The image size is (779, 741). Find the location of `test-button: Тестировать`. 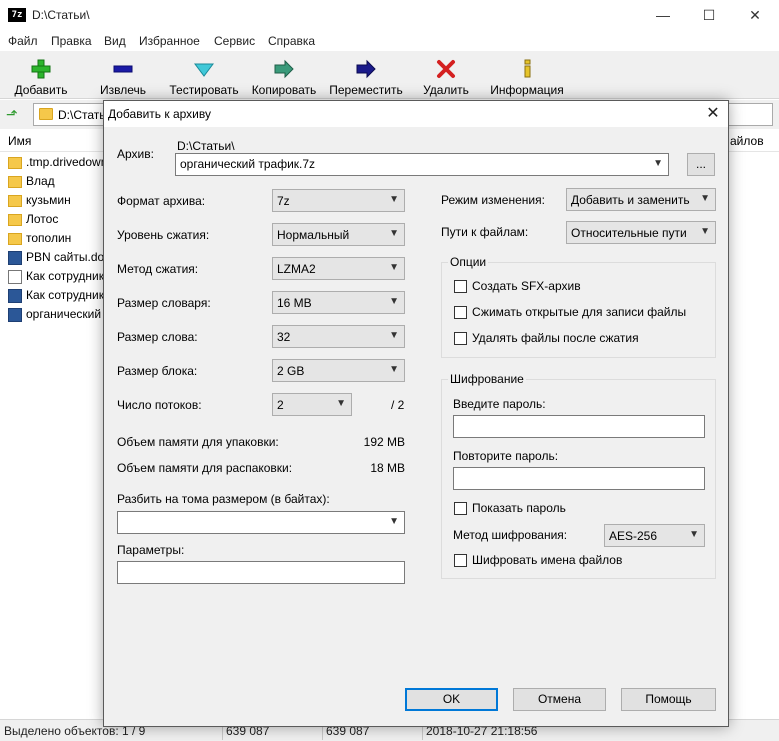

test-button: Тестировать is located at coordinates (204, 75).